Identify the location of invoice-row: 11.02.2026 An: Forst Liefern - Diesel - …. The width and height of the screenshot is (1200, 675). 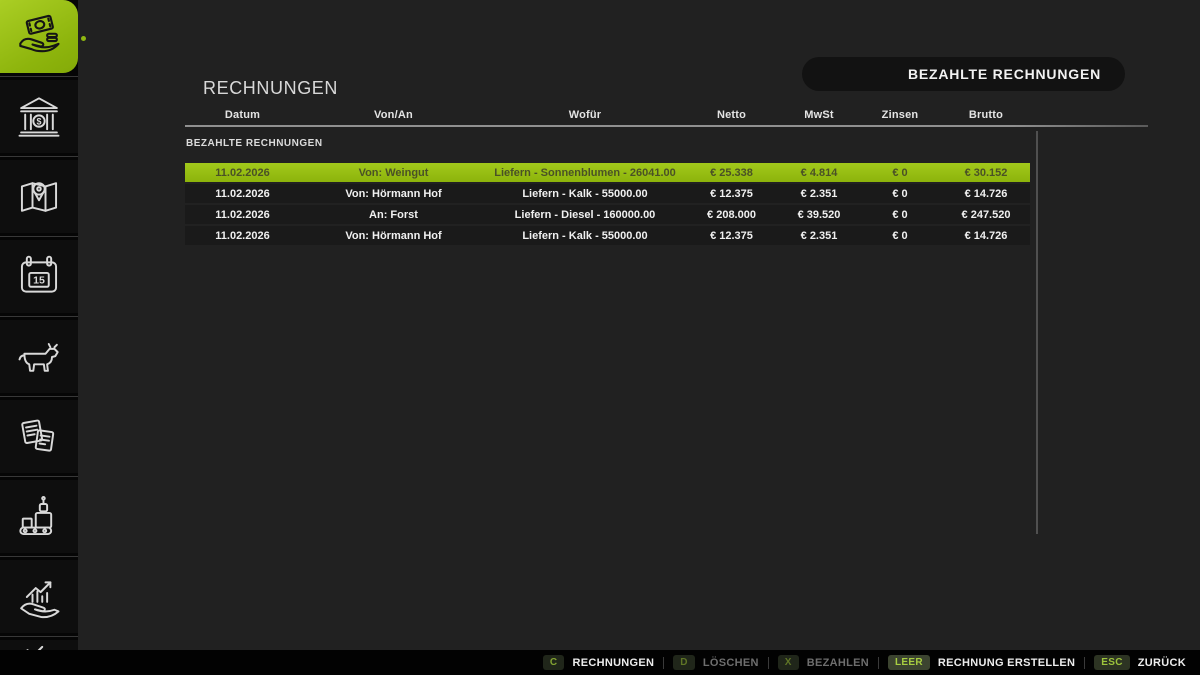
(607, 214).